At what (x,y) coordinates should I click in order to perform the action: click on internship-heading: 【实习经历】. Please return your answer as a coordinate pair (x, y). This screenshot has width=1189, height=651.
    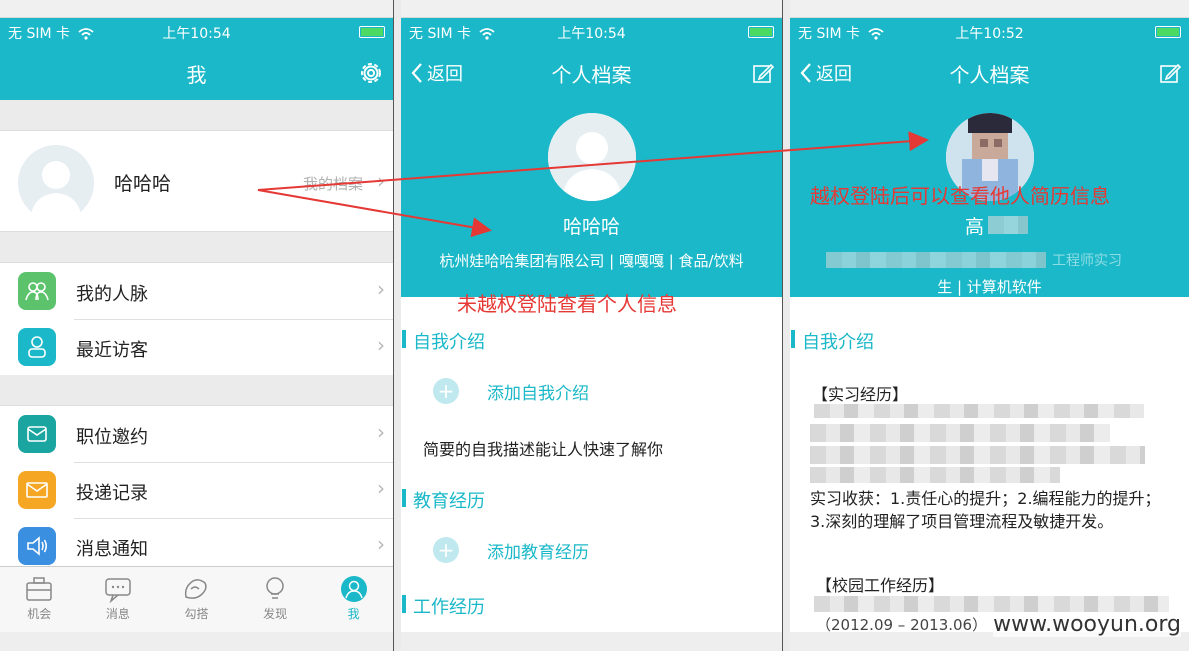
    Looking at the image, I should click on (860, 394).